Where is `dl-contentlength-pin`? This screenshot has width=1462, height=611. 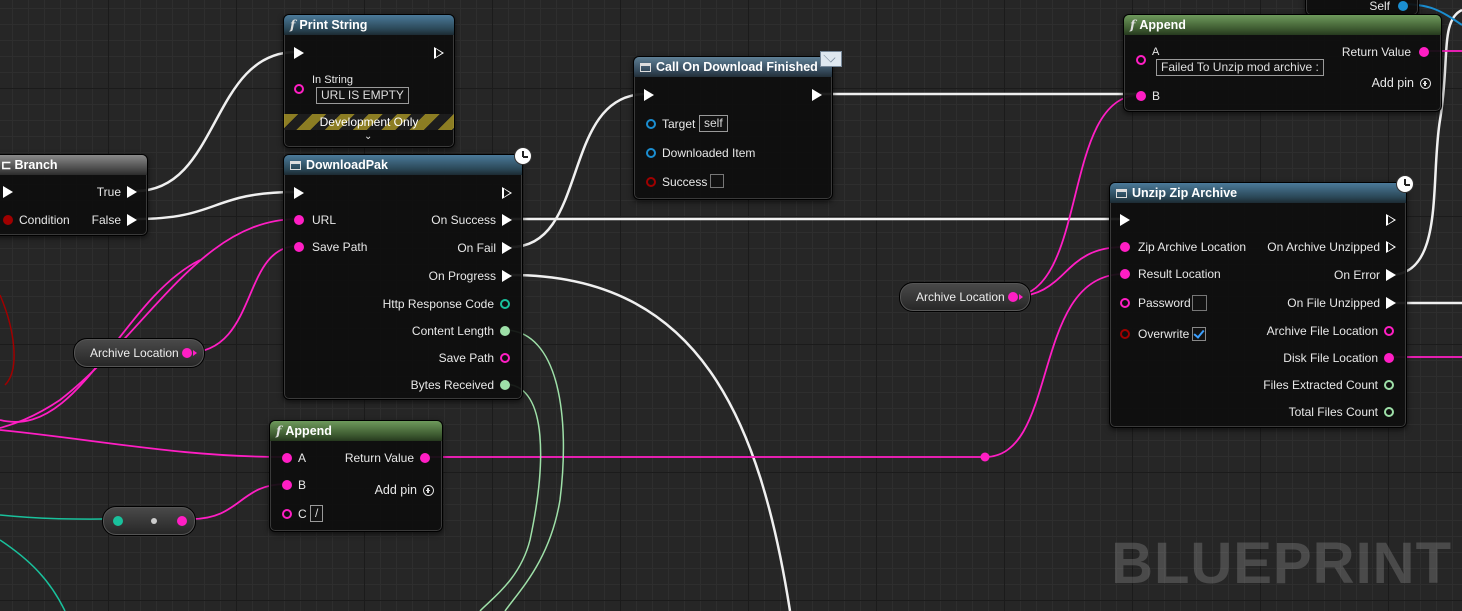
dl-contentlength-pin is located at coordinates (505, 331).